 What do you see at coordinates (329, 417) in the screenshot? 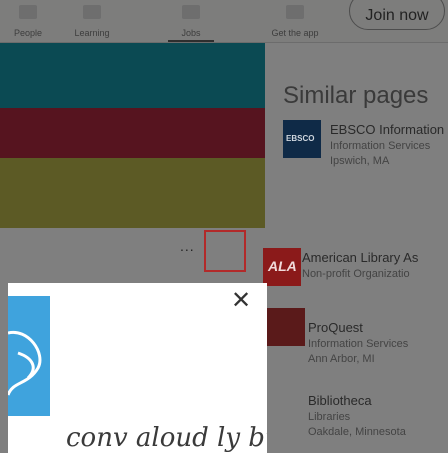
I see `company-industry: Libraries` at bounding box center [329, 417].